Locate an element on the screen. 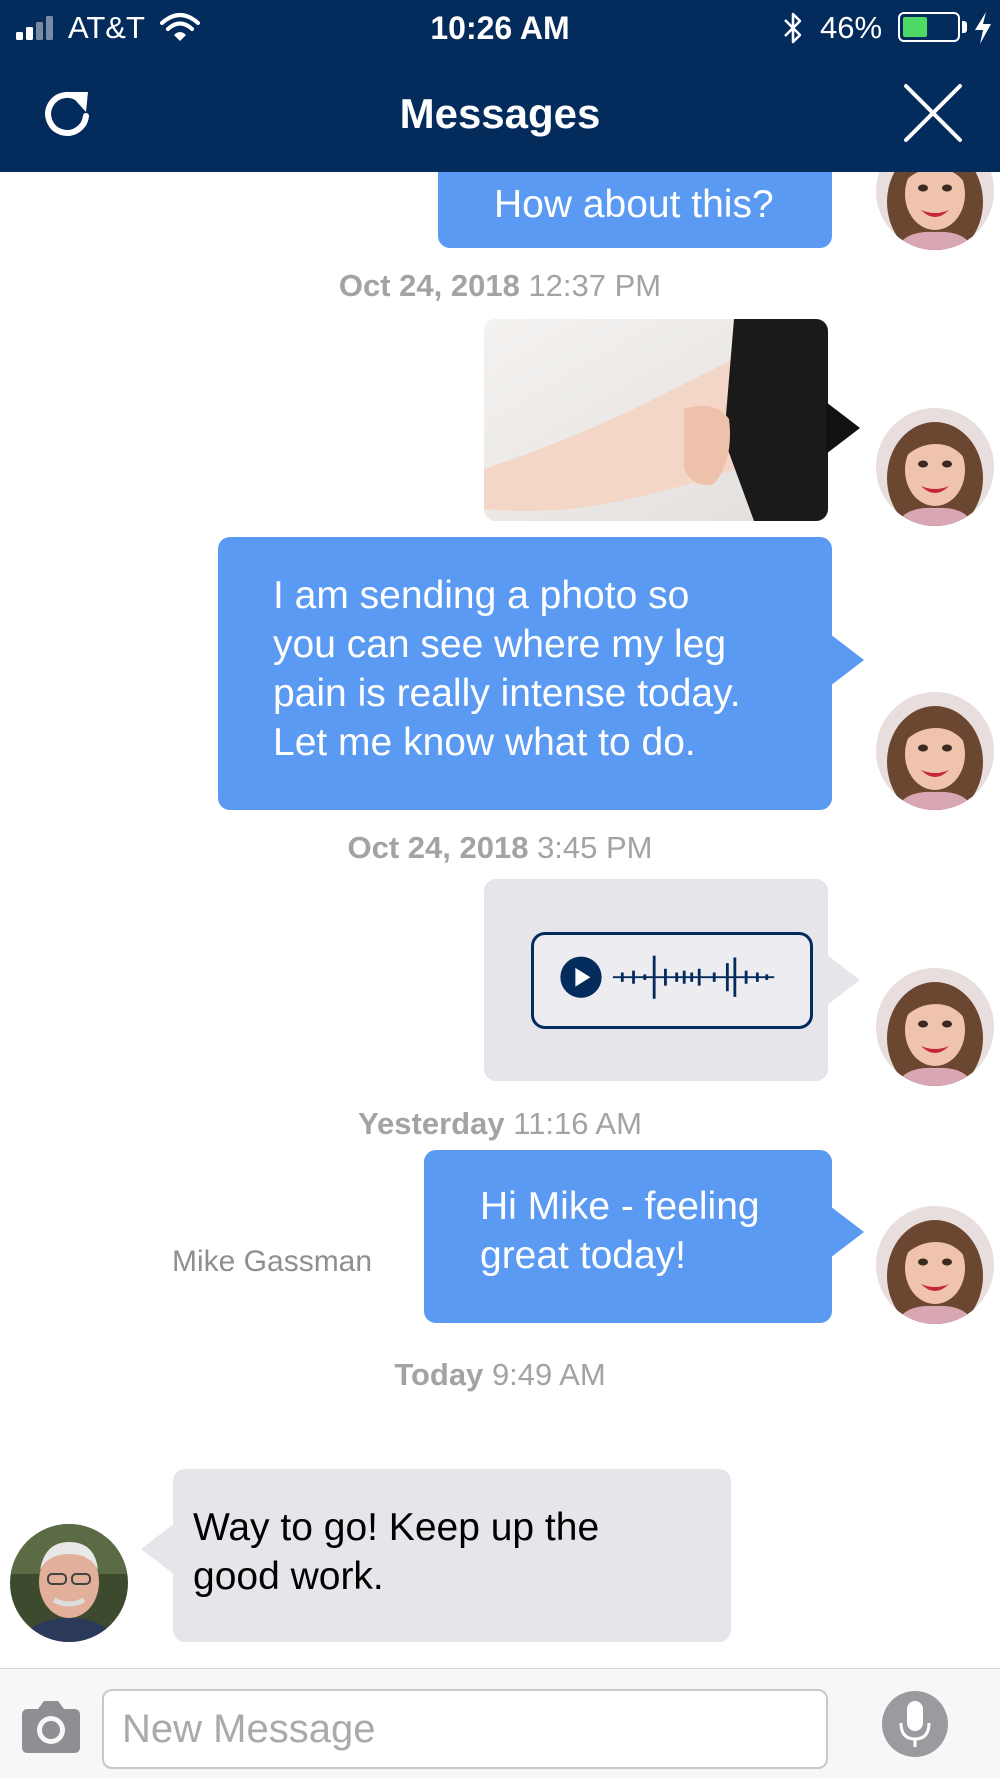  battery-icon is located at coordinates (929, 27).